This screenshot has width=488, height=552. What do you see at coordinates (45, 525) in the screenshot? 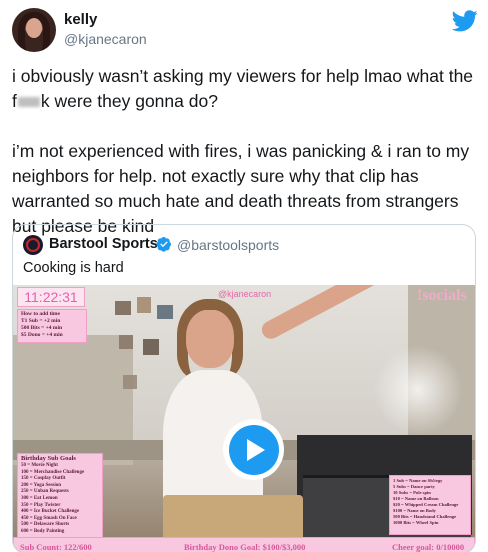
I see `goal-item: 500 = Delaware Shorts` at bounding box center [45, 525].